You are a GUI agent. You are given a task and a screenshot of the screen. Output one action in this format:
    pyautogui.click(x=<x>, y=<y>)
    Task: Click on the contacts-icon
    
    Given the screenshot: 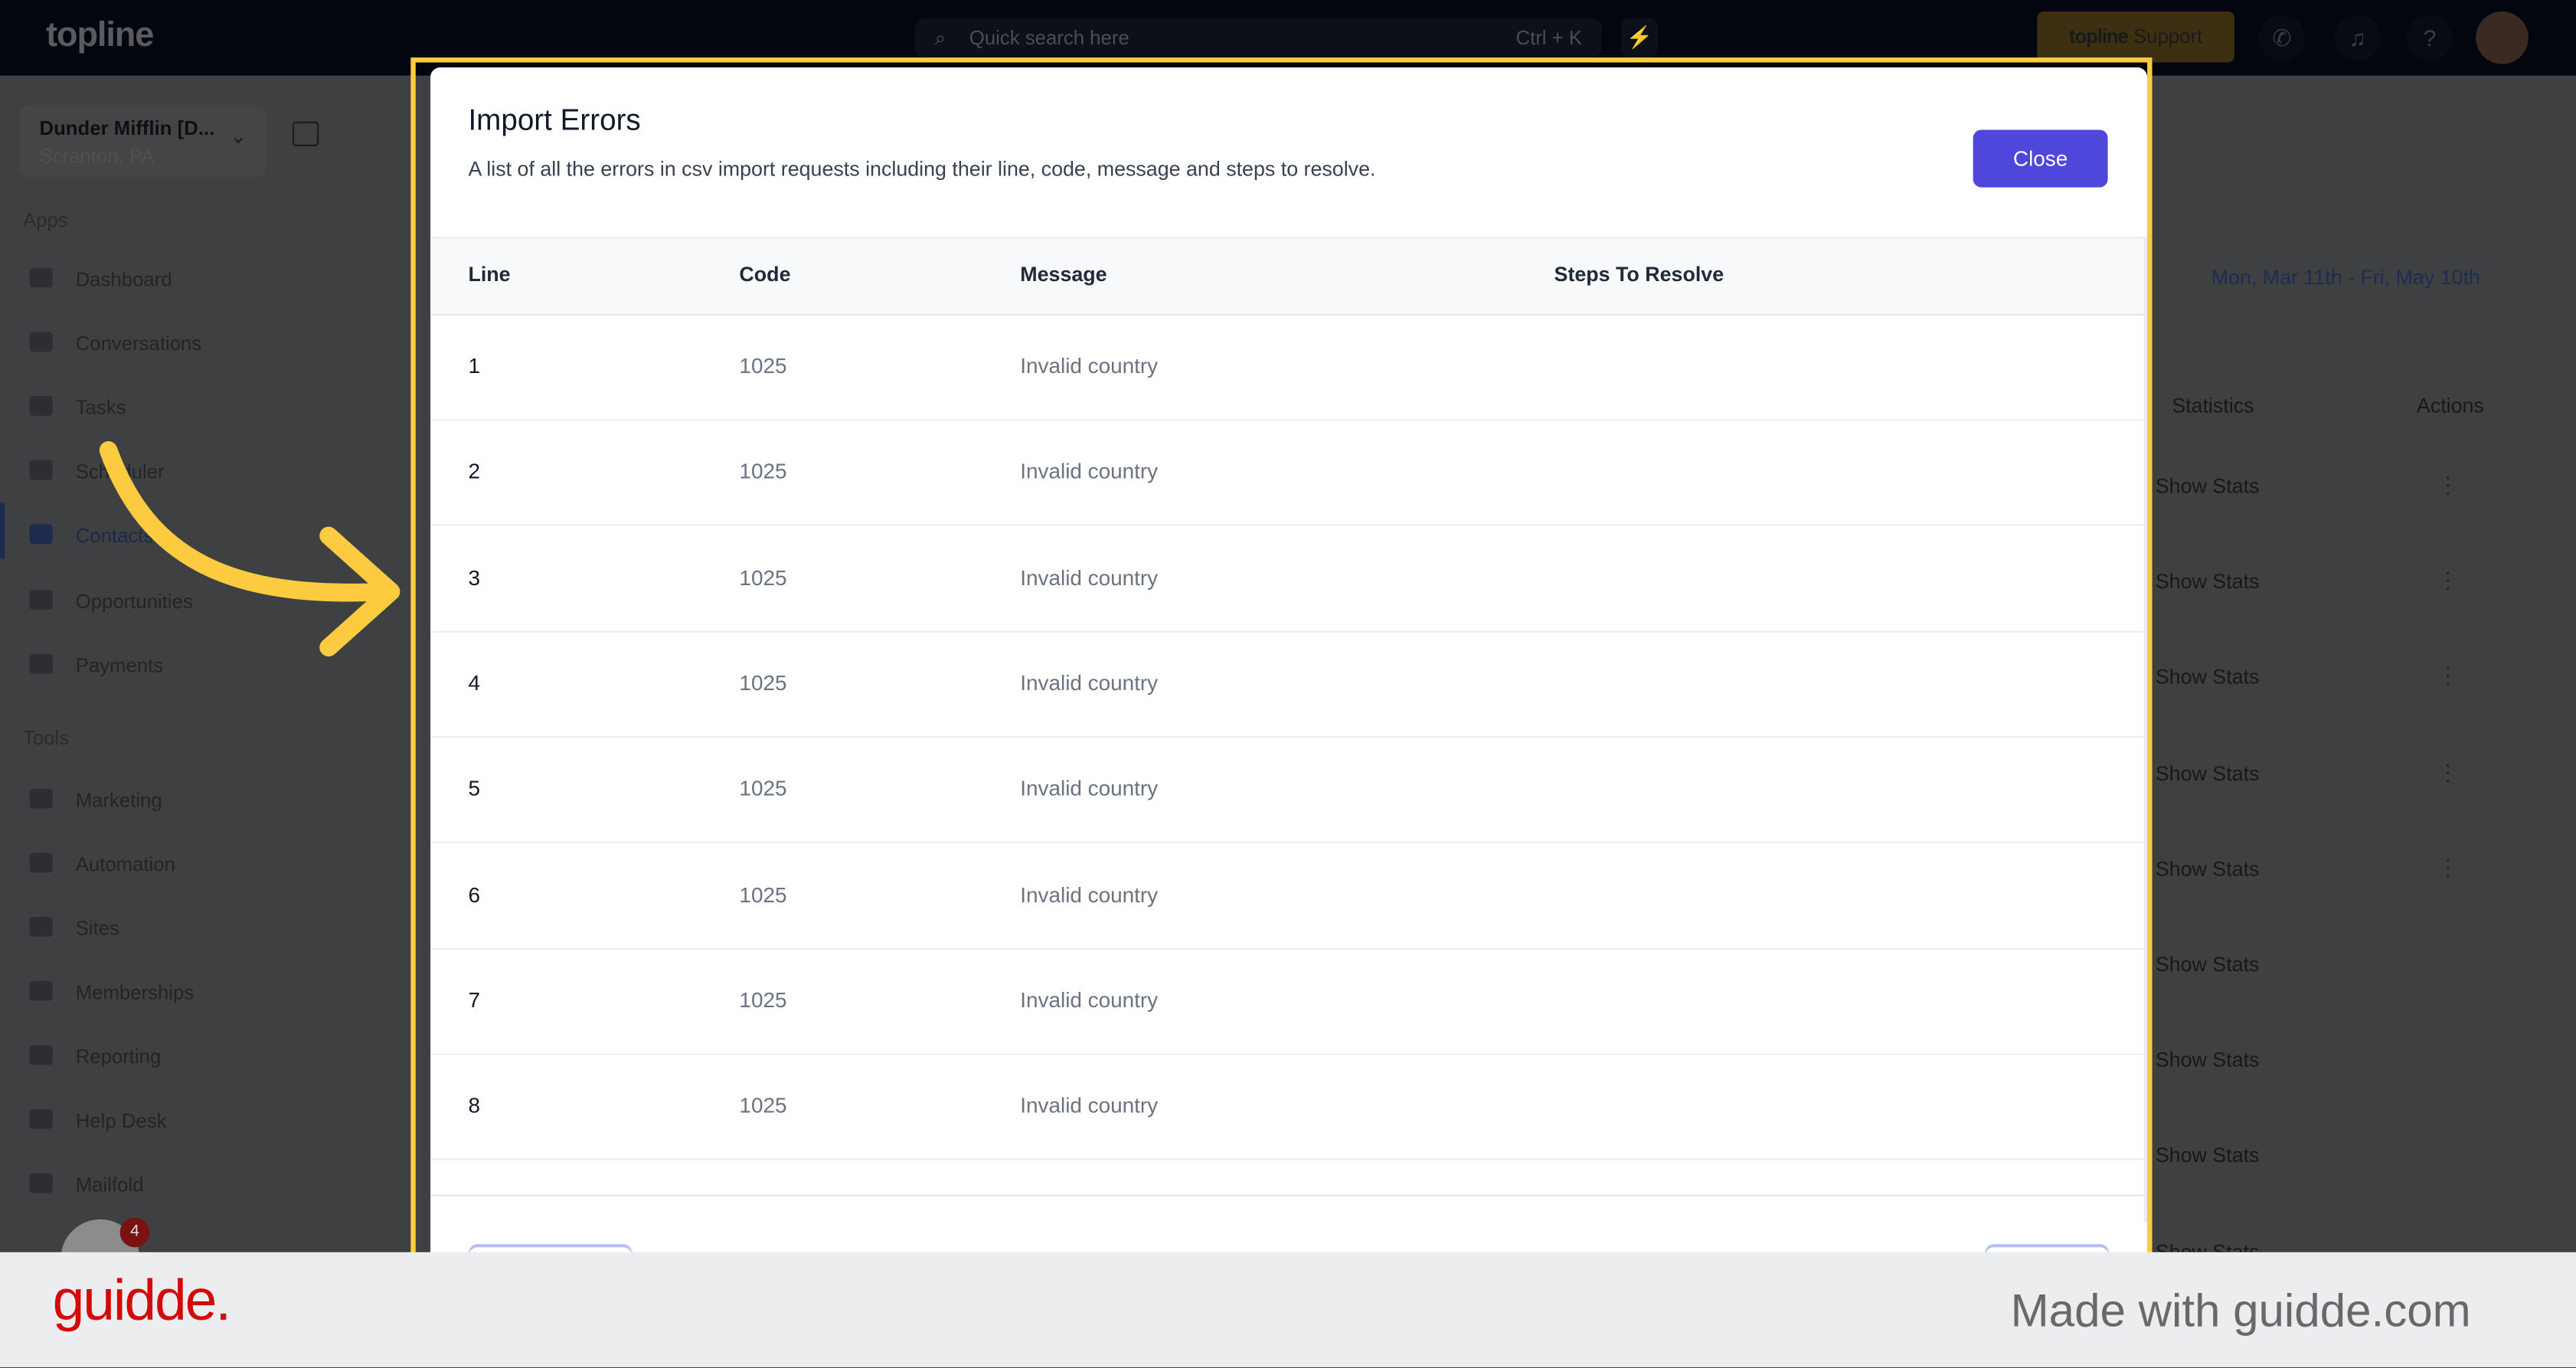 What is the action you would take?
    pyautogui.click(x=41, y=534)
    